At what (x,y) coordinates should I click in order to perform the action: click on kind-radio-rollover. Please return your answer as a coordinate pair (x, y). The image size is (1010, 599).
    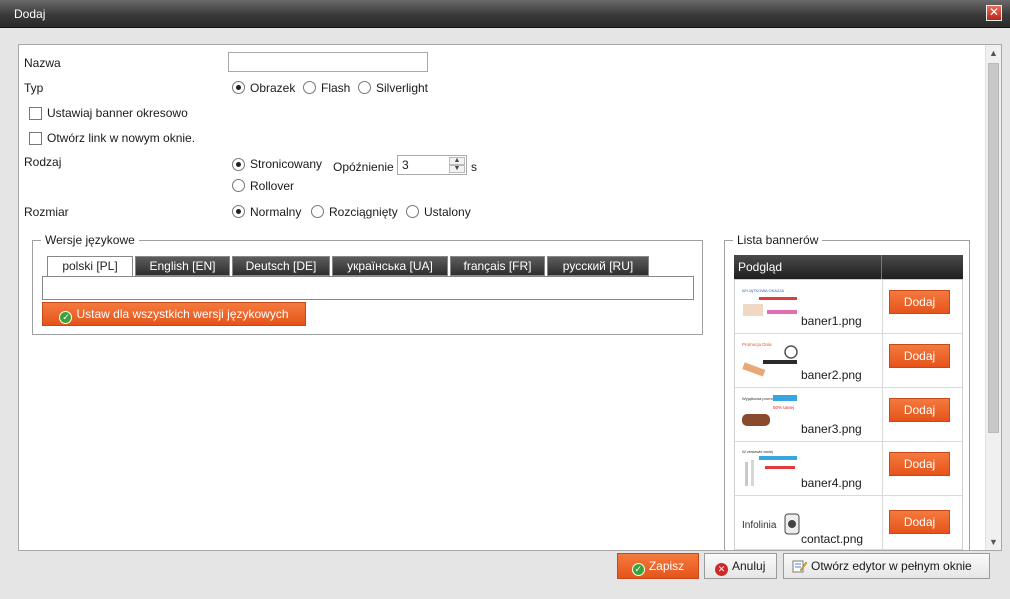
    Looking at the image, I should click on (238, 185).